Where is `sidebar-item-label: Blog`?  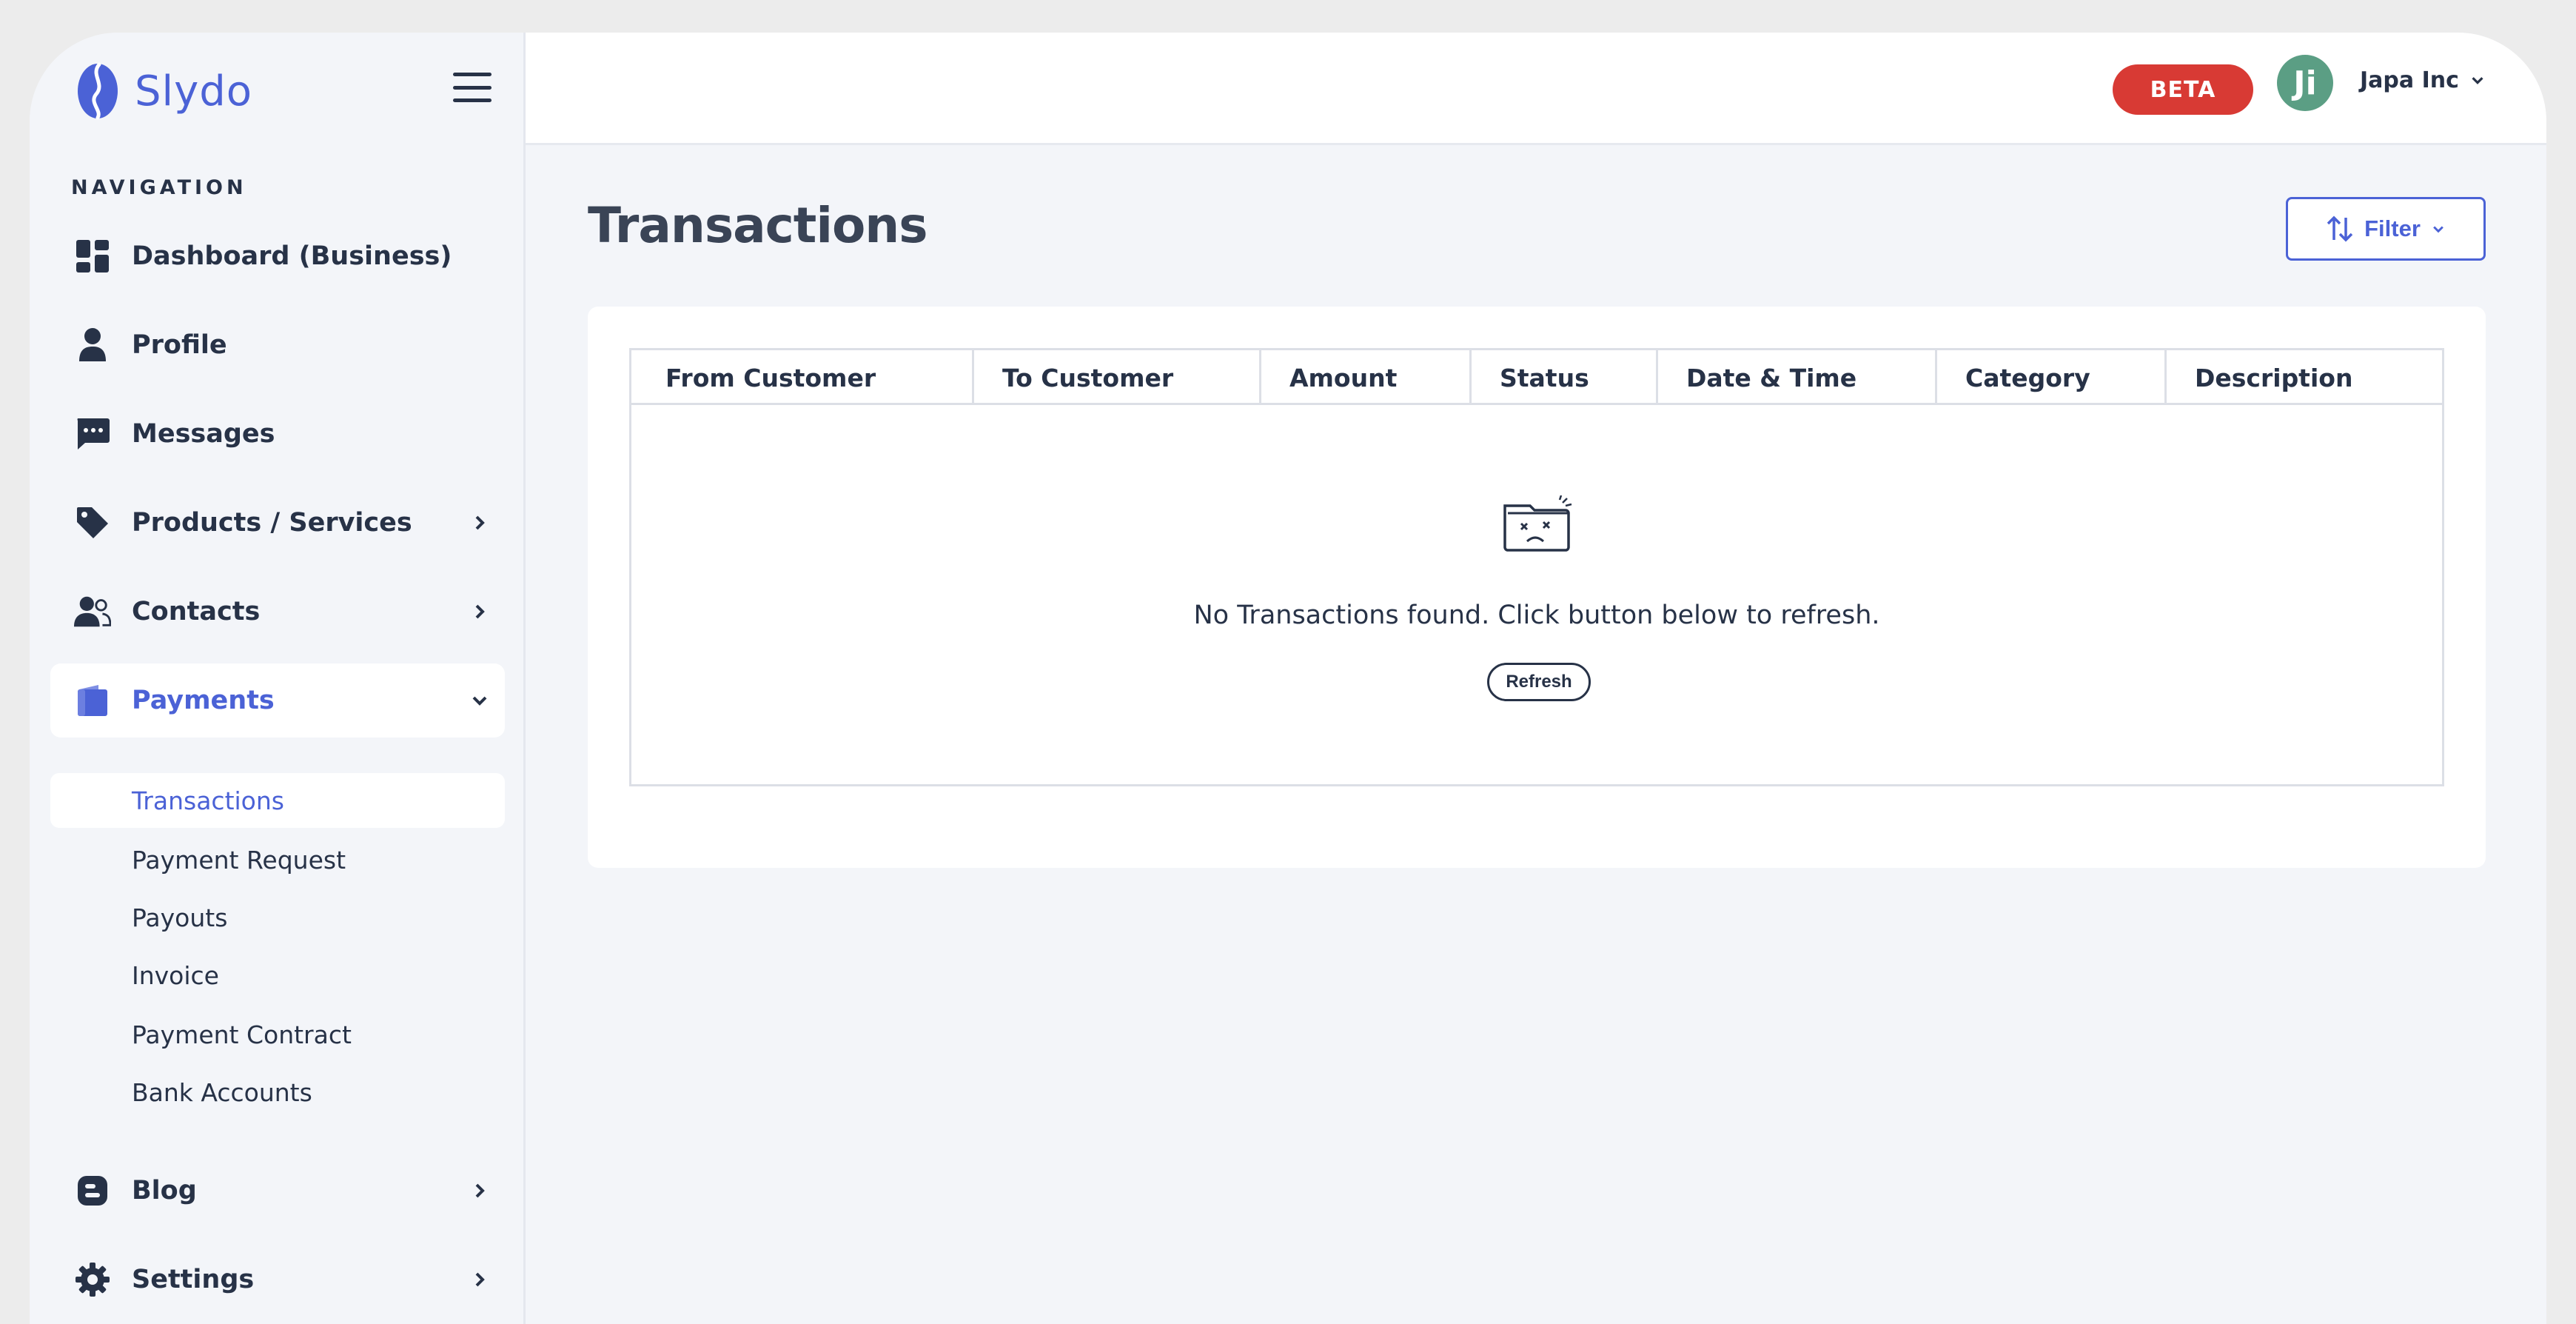
sidebar-item-label: Blog is located at coordinates (164, 1191).